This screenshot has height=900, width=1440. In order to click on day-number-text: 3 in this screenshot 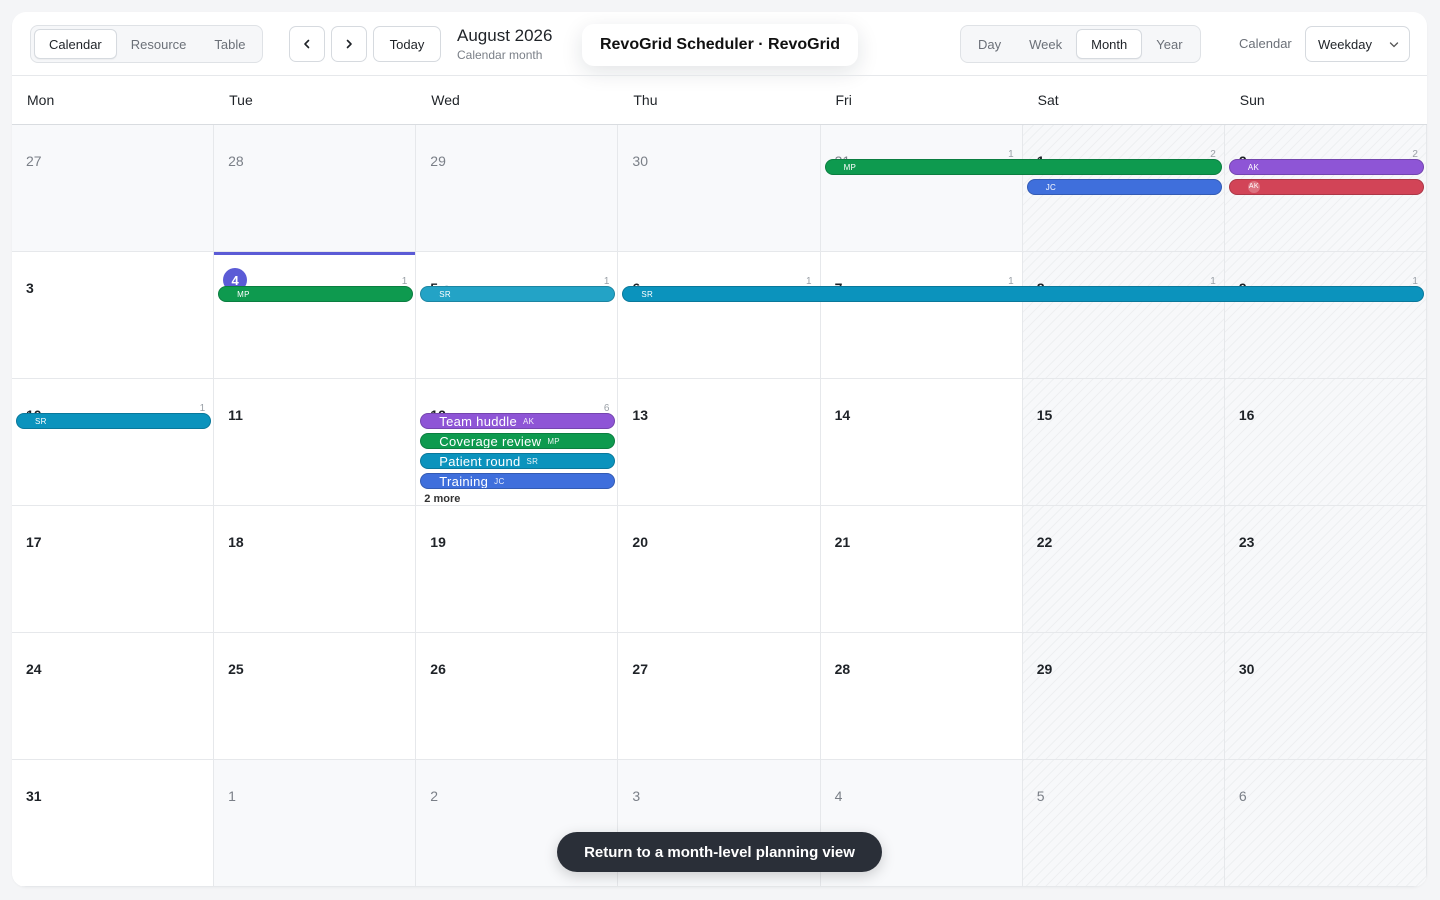, I will do `click(636, 796)`.